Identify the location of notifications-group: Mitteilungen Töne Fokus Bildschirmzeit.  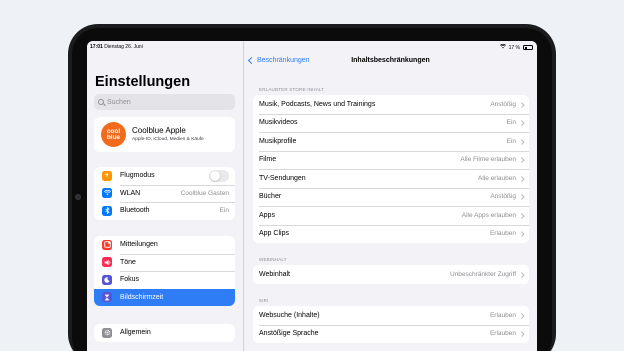
(164, 271).